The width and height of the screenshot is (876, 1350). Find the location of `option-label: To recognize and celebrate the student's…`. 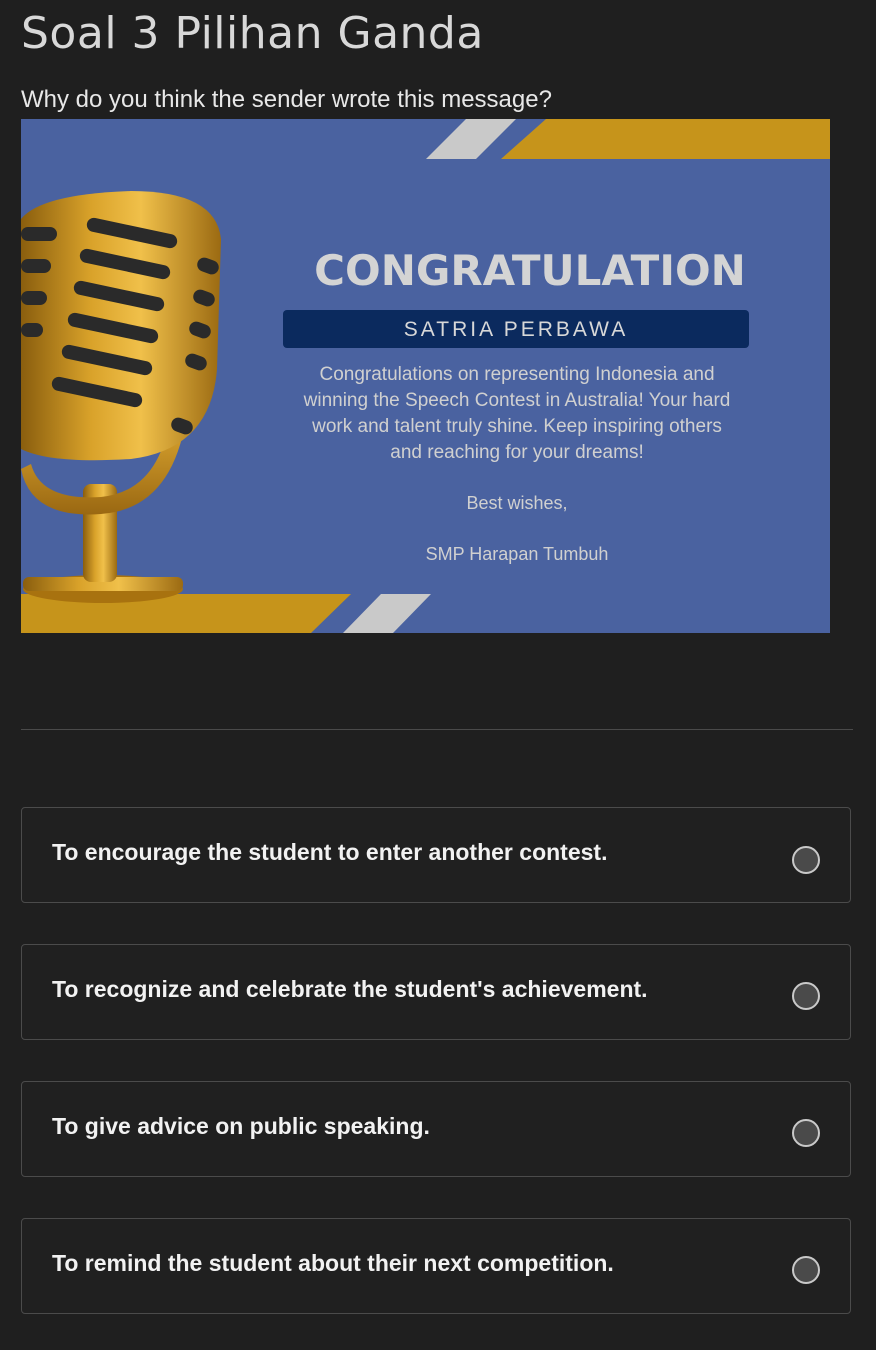

option-label: To recognize and celebrate the student's… is located at coordinates (350, 989).